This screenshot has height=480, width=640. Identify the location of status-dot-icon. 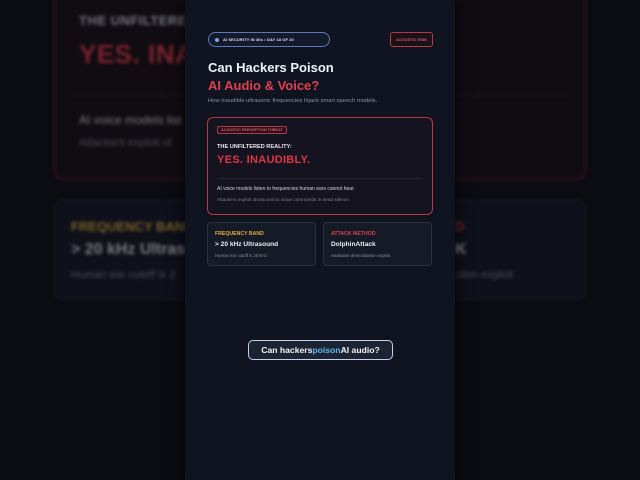
(217, 39).